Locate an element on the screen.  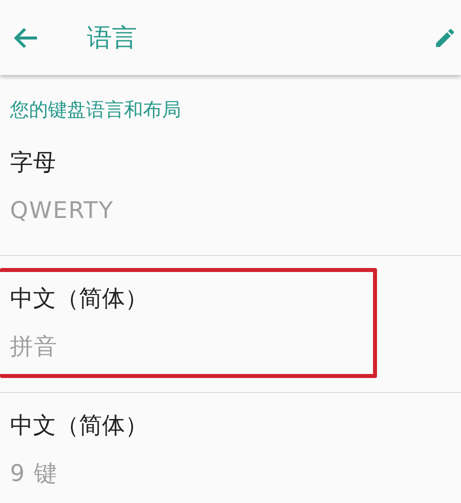
item-subtitle: QWERTY is located at coordinates (62, 211).